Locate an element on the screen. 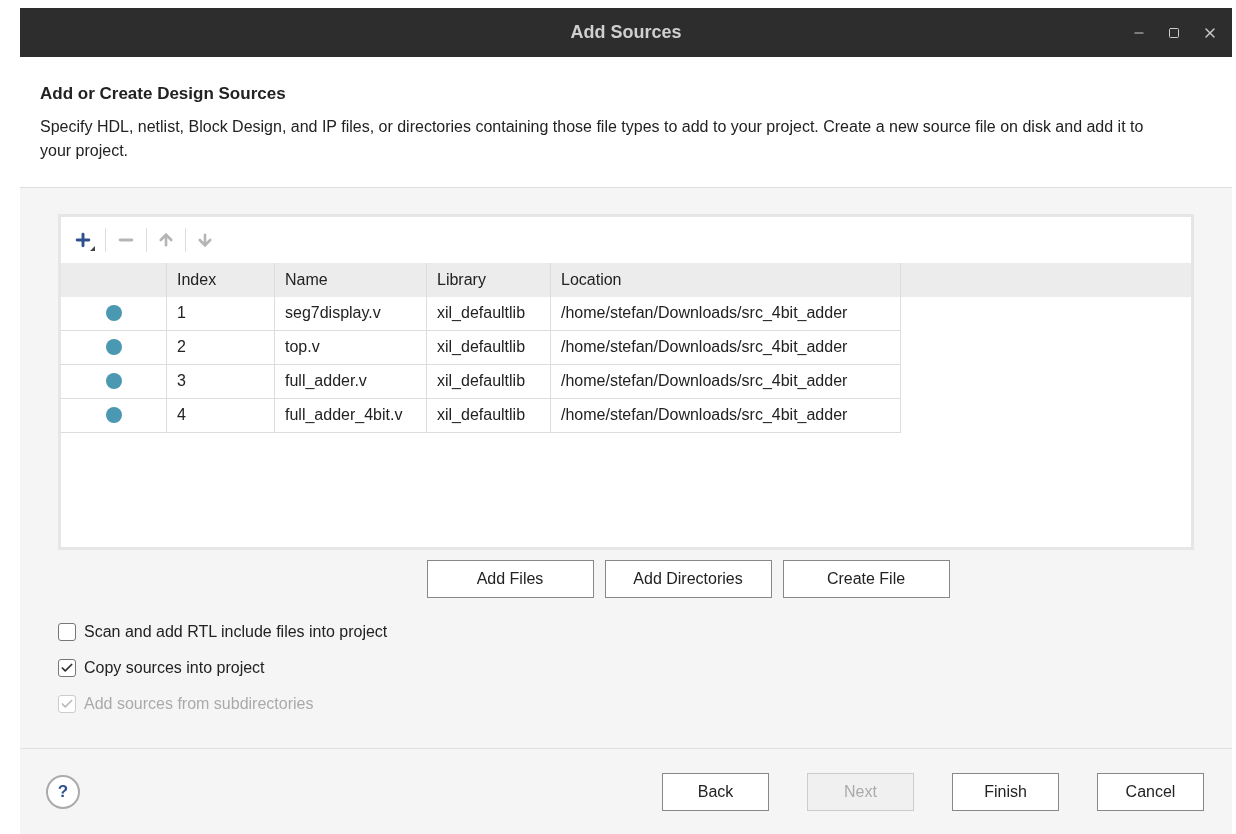 This screenshot has width=1236, height=834. maximize-icon is located at coordinates (1174, 32).